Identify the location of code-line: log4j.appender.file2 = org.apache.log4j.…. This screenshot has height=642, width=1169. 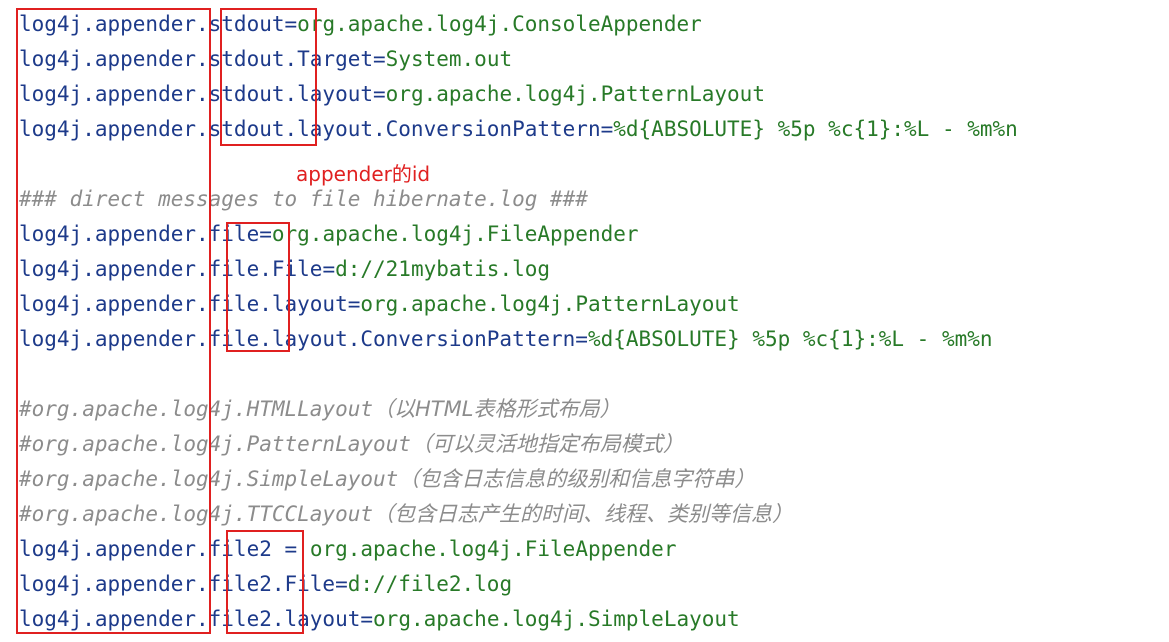
(348, 549).